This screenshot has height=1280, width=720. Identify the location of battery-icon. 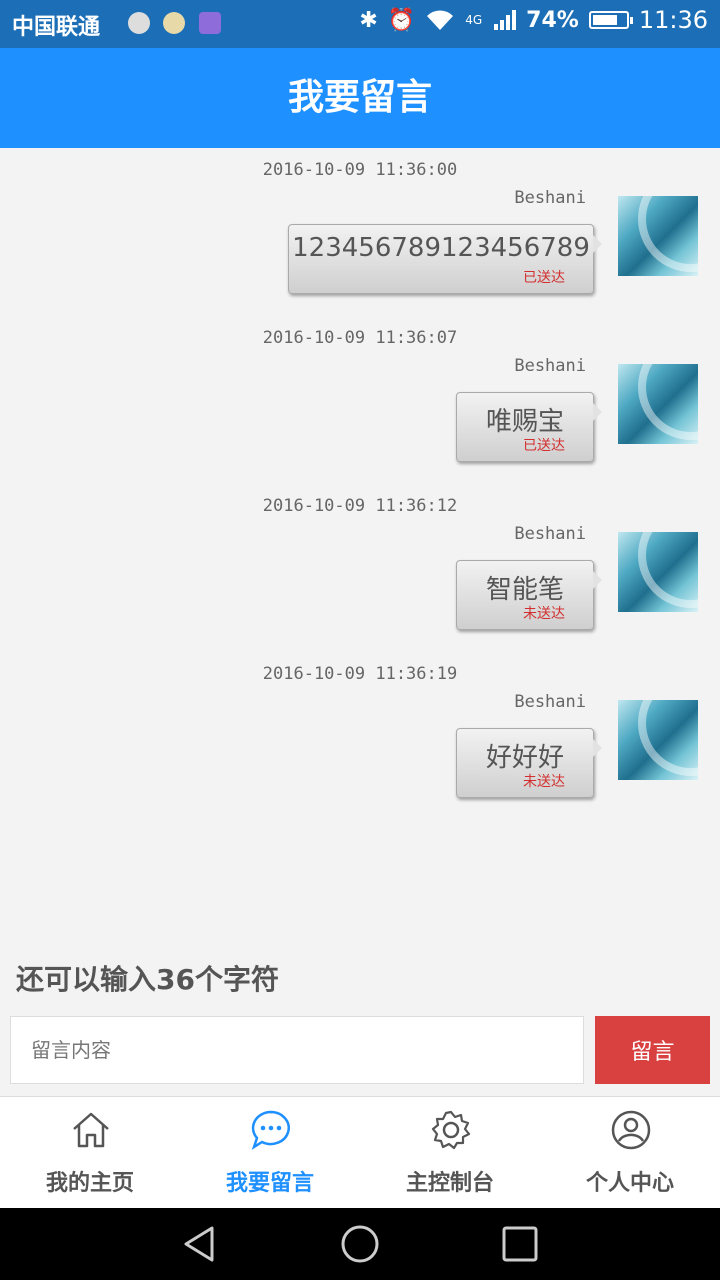
(610, 20).